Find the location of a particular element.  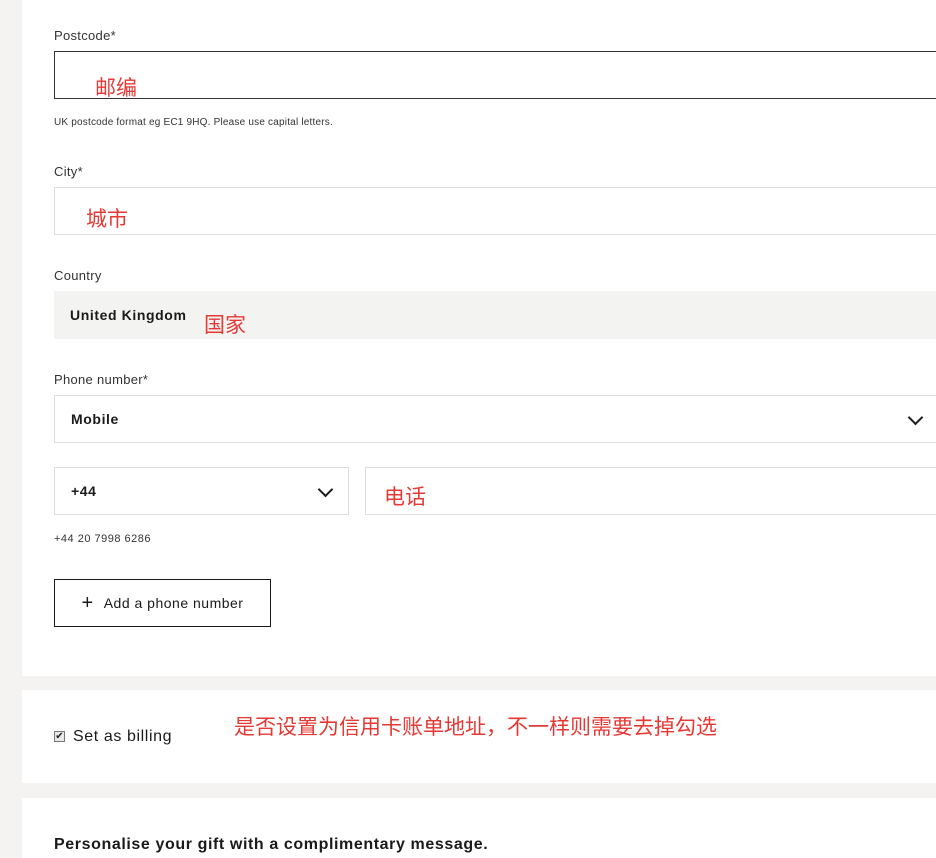

phone-country-code-value: +44 is located at coordinates (84, 491).